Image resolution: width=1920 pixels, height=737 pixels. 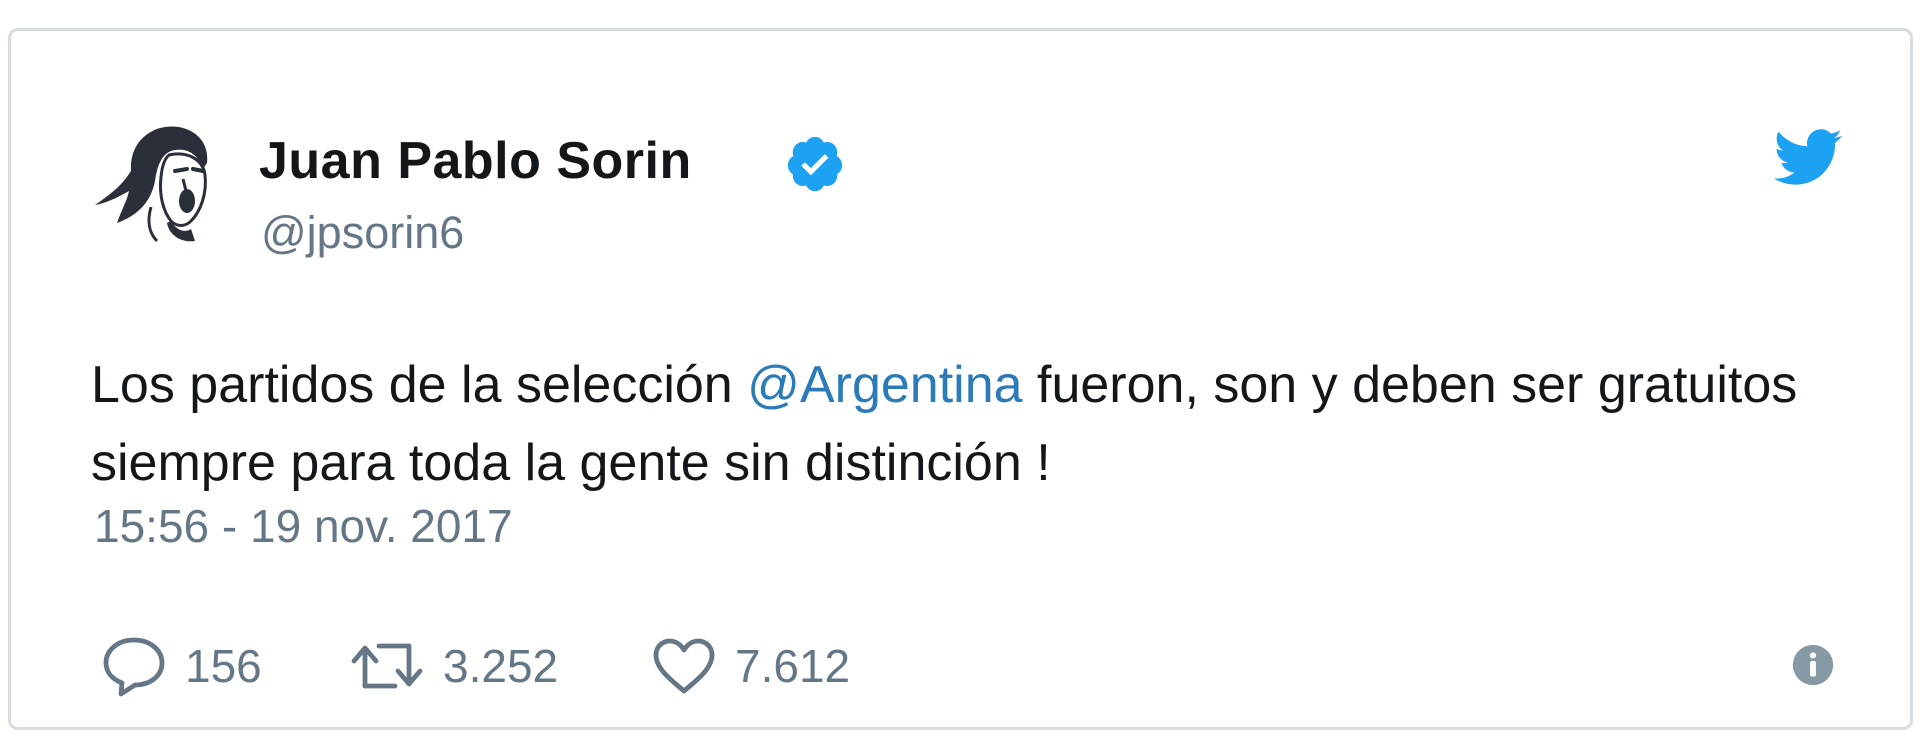 What do you see at coordinates (134, 667) in the screenshot?
I see `reply-icon` at bounding box center [134, 667].